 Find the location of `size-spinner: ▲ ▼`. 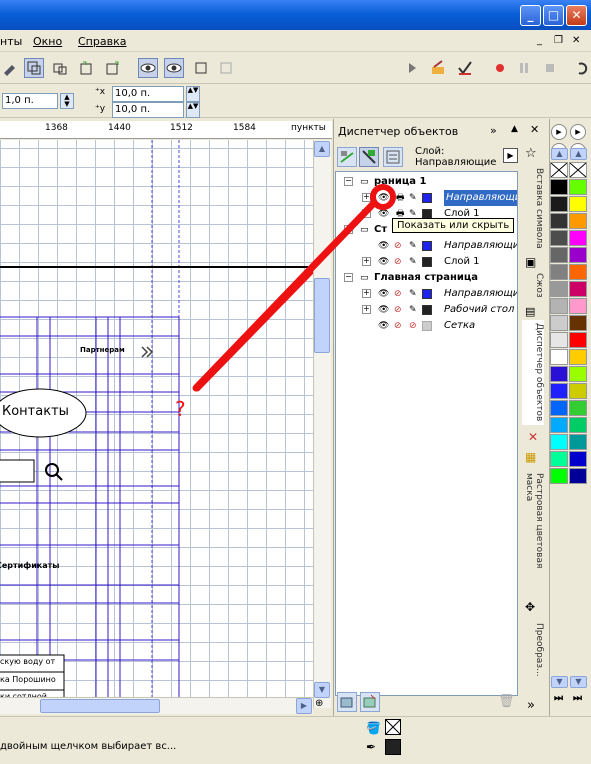

size-spinner: ▲ ▼ is located at coordinates (67, 101).